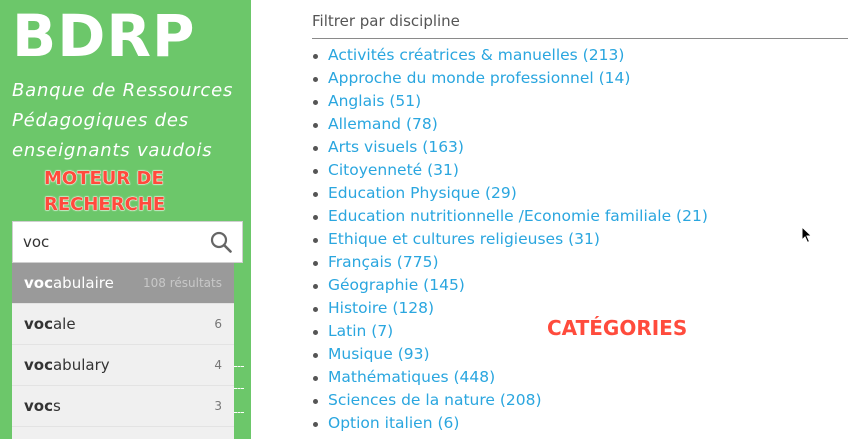 The height and width of the screenshot is (439, 848). I want to click on category-link: Ethique et cultures religieuses (31), so click(464, 239).